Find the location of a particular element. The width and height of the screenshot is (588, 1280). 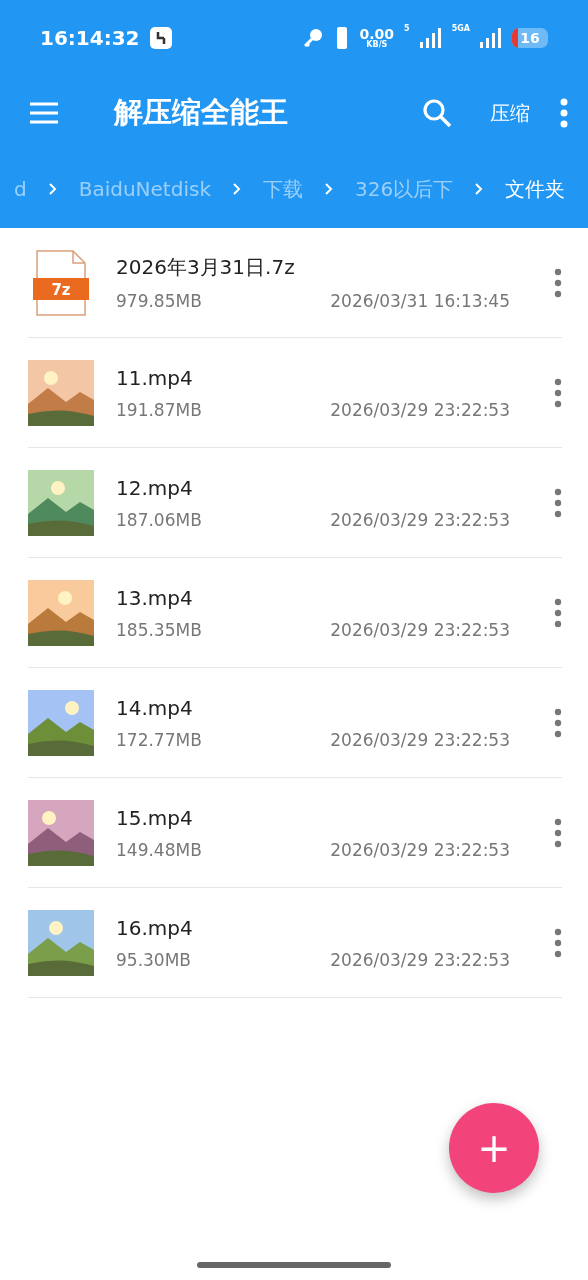

add-button: + is located at coordinates (494, 1148).